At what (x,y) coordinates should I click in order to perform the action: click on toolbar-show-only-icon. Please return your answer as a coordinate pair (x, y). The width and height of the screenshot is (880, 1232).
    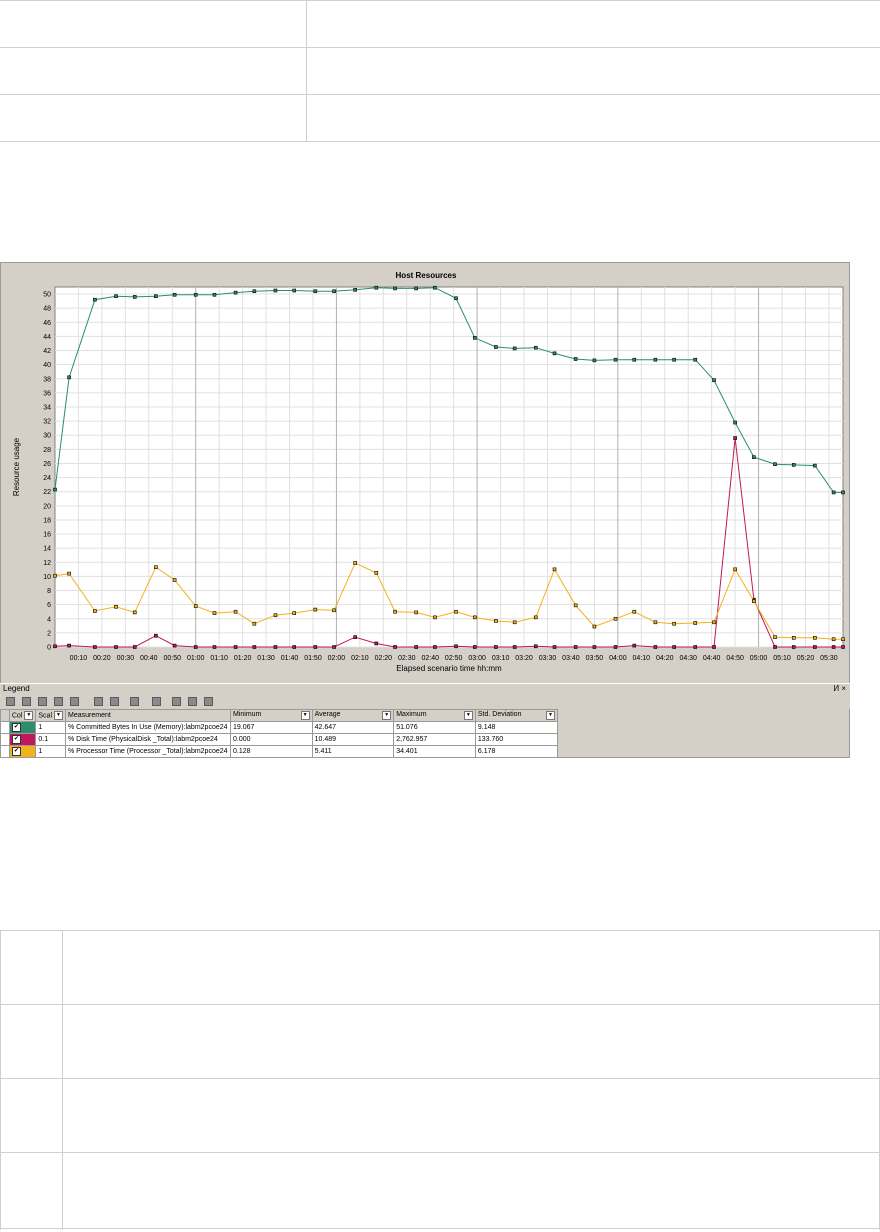
    Looking at the image, I should click on (42, 701).